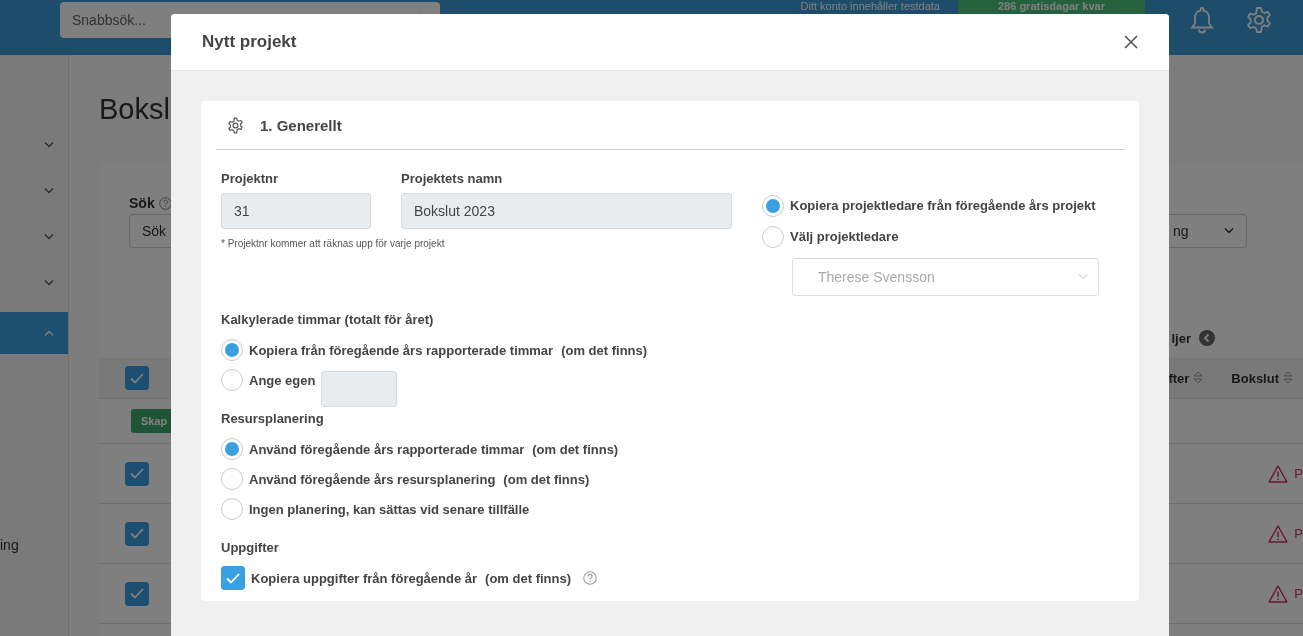 This screenshot has height=636, width=1303. I want to click on page-title: Boksl, so click(134, 109).